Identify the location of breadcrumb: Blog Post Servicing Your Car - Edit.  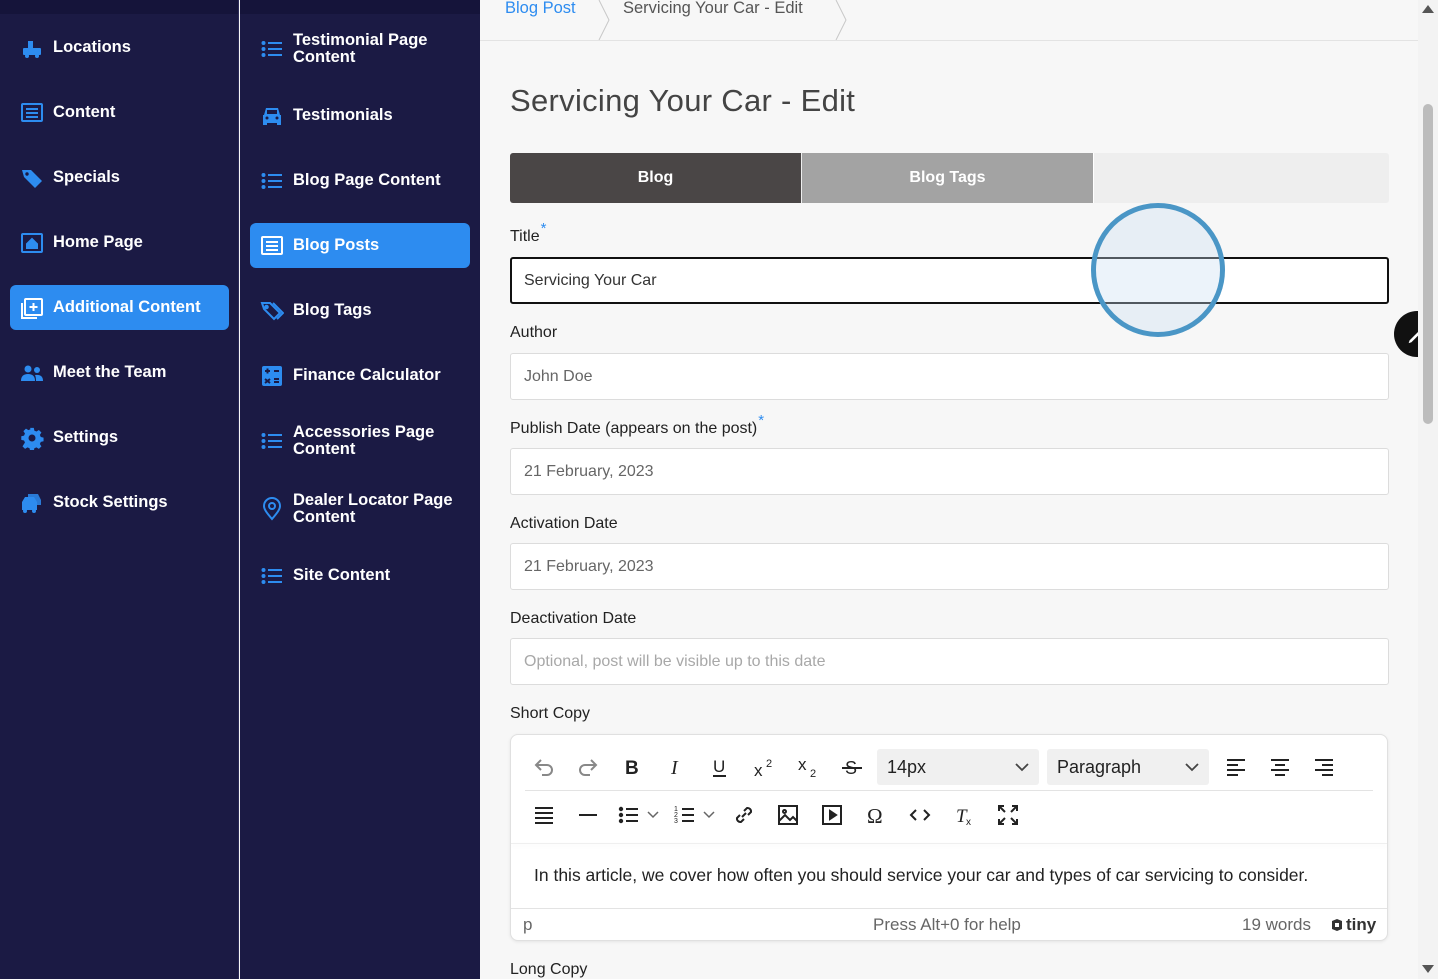
(949, 20).